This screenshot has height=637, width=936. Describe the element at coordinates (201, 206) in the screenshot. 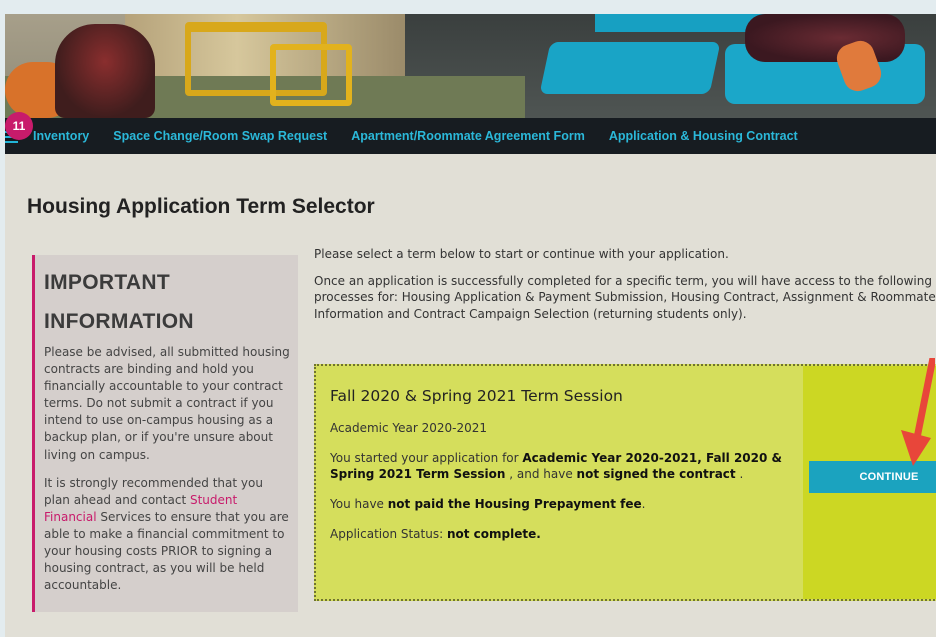

I see `page-title: Housing Application Term Selector` at that location.